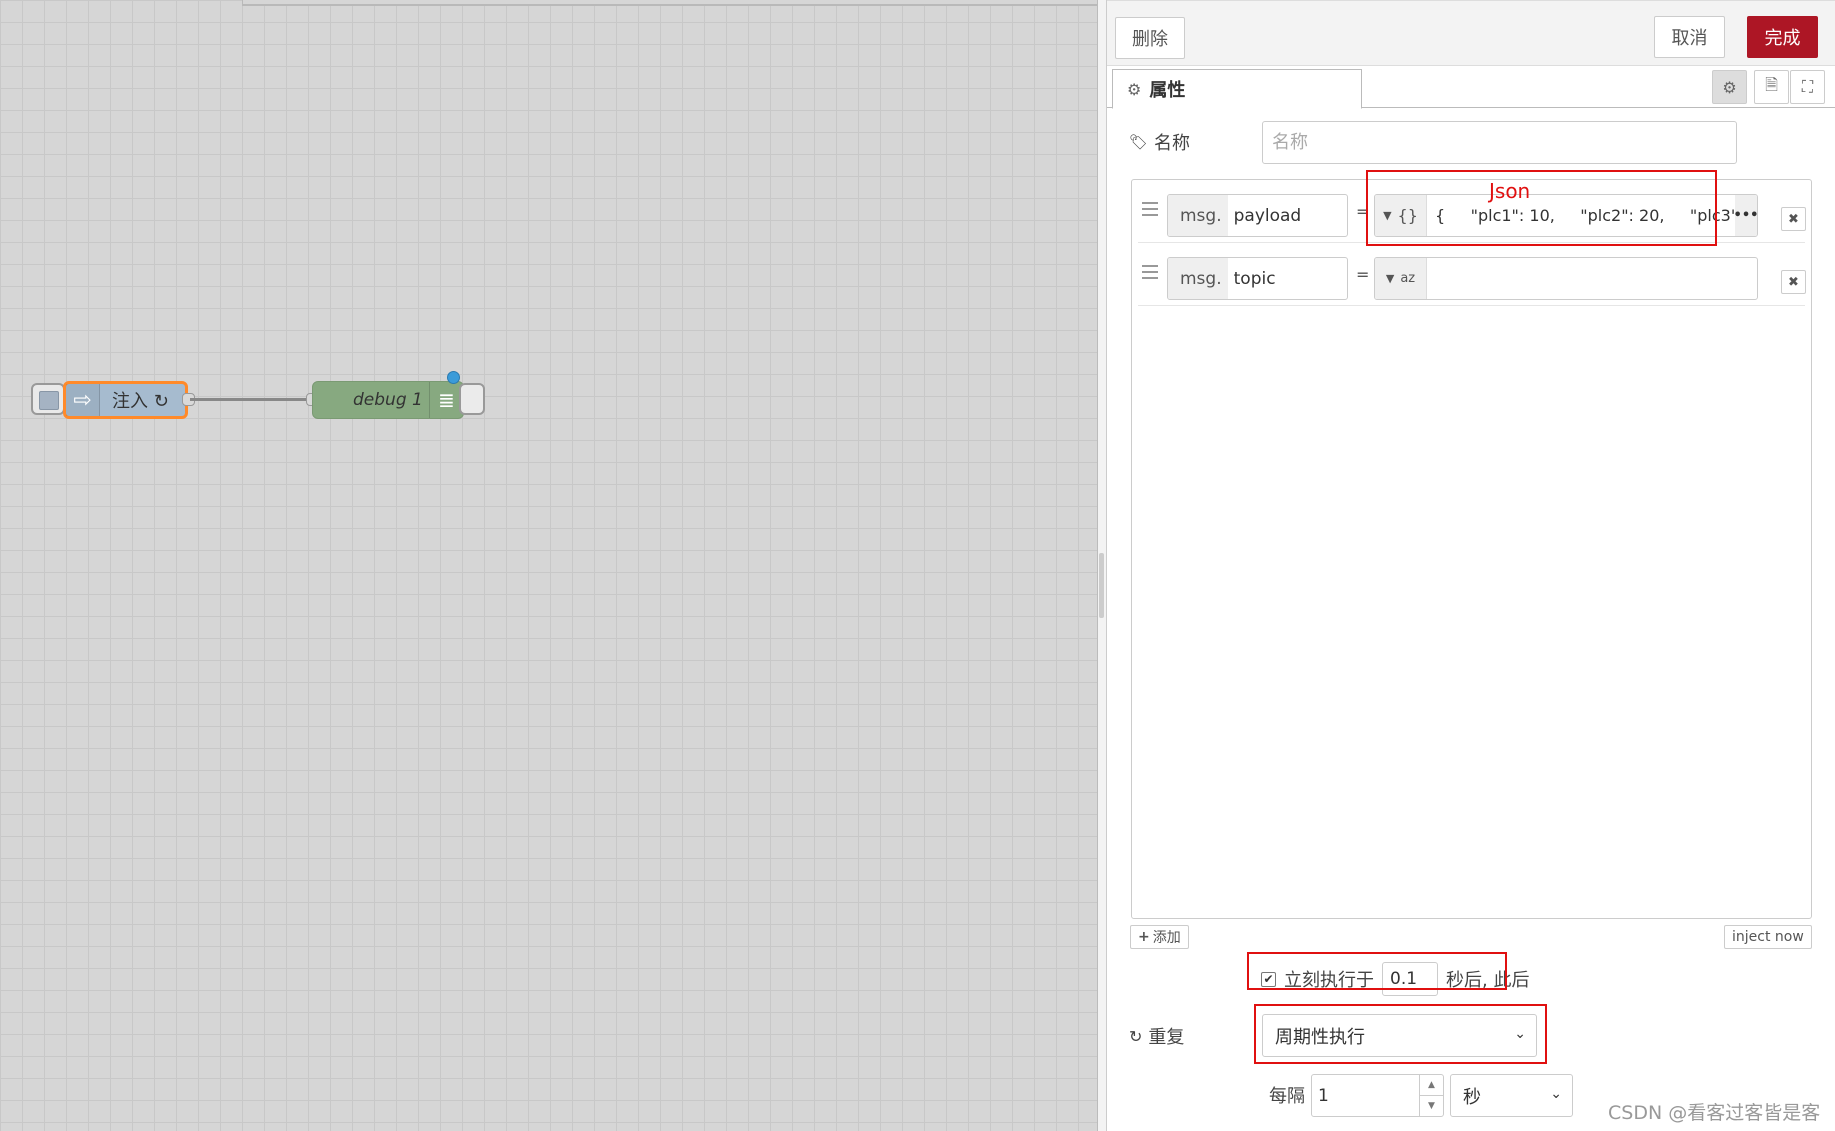 This screenshot has width=1835, height=1131. I want to click on remove-payload-button: ✖, so click(1793, 219).